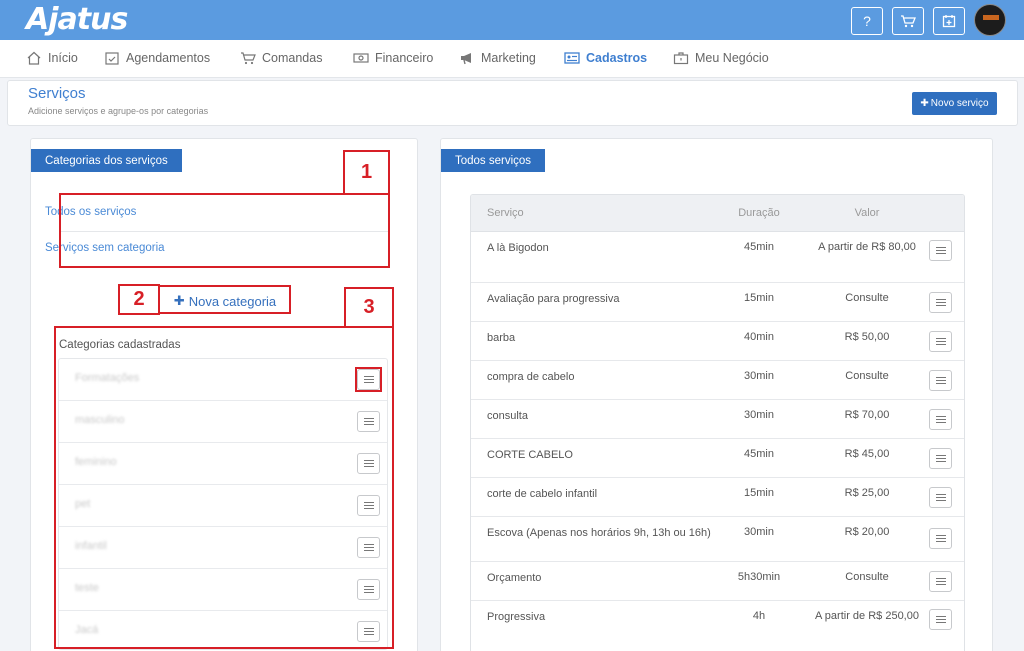  Describe the element at coordinates (681, 58) in the screenshot. I see `briefcase-icon` at that location.